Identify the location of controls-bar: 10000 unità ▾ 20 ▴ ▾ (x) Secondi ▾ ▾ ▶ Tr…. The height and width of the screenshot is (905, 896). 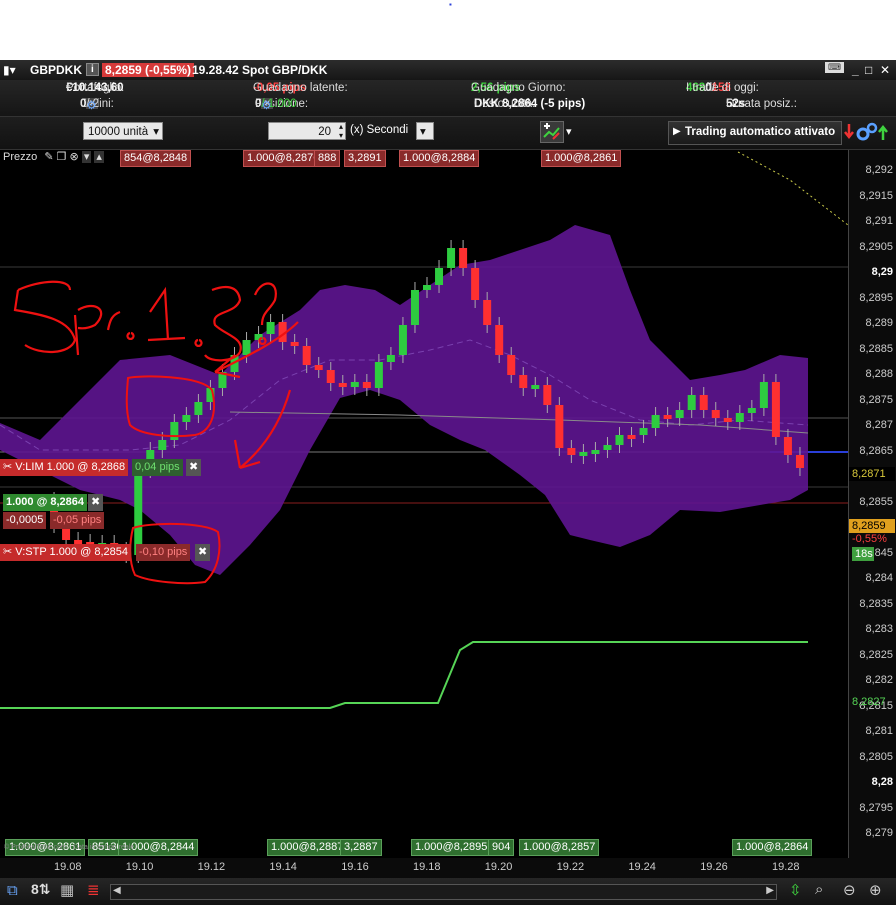
(448, 133).